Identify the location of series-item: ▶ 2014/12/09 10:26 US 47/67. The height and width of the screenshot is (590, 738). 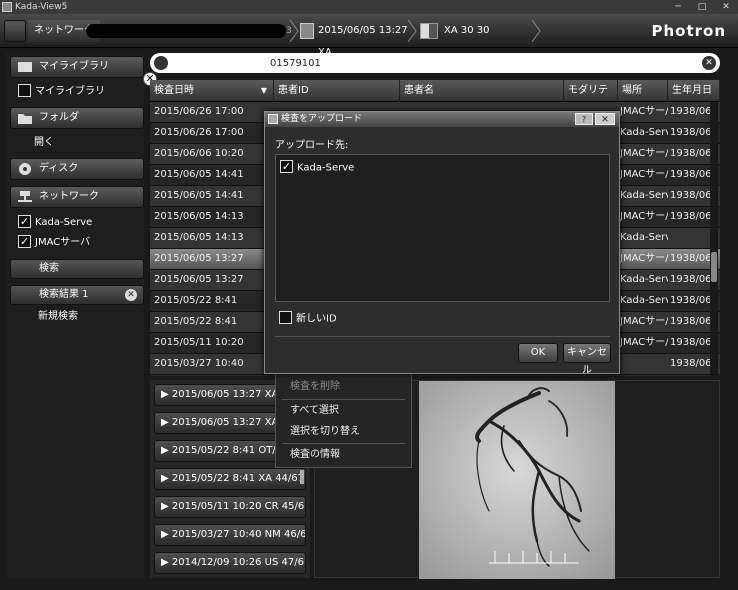
(230, 563).